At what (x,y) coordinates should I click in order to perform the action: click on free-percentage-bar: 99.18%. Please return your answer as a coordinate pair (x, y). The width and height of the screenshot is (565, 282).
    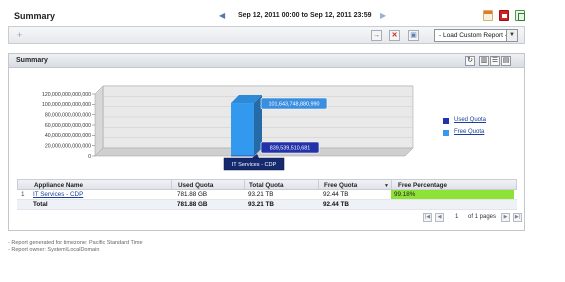
    Looking at the image, I should click on (452, 194).